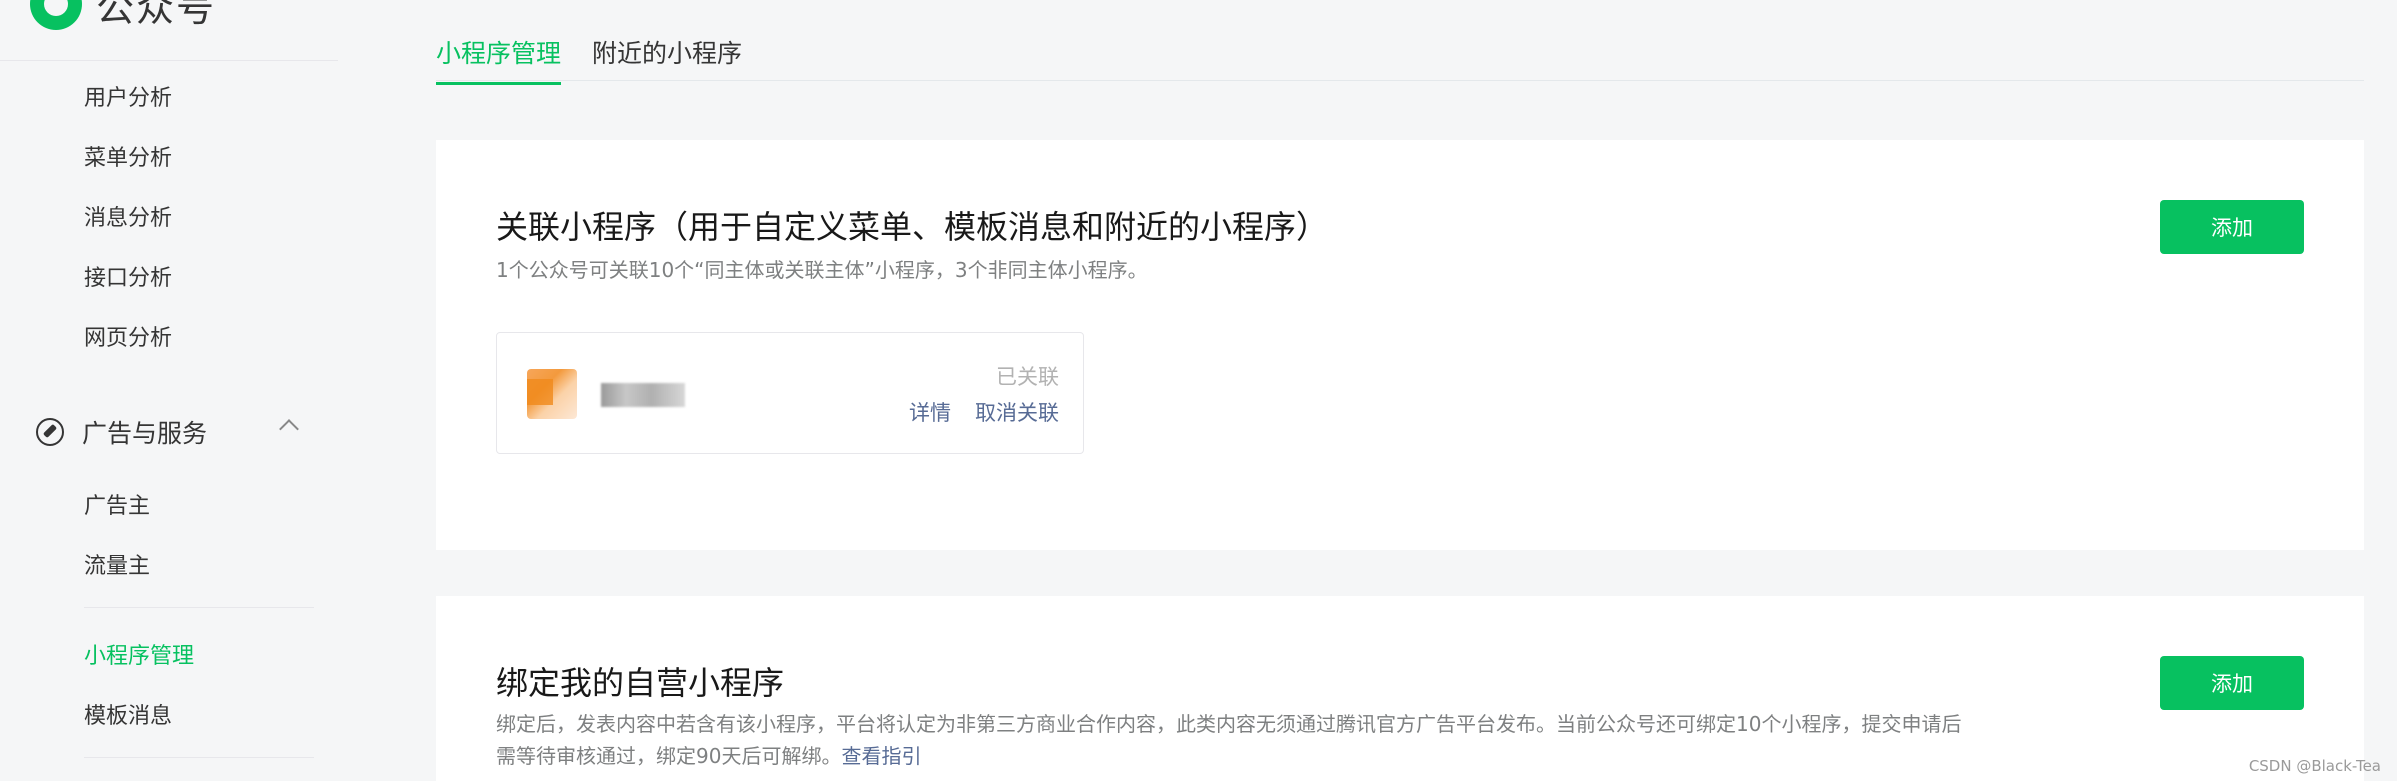 Image resolution: width=2397 pixels, height=781 pixels. What do you see at coordinates (881, 756) in the screenshot?
I see `view-guide-link: 查看指引` at bounding box center [881, 756].